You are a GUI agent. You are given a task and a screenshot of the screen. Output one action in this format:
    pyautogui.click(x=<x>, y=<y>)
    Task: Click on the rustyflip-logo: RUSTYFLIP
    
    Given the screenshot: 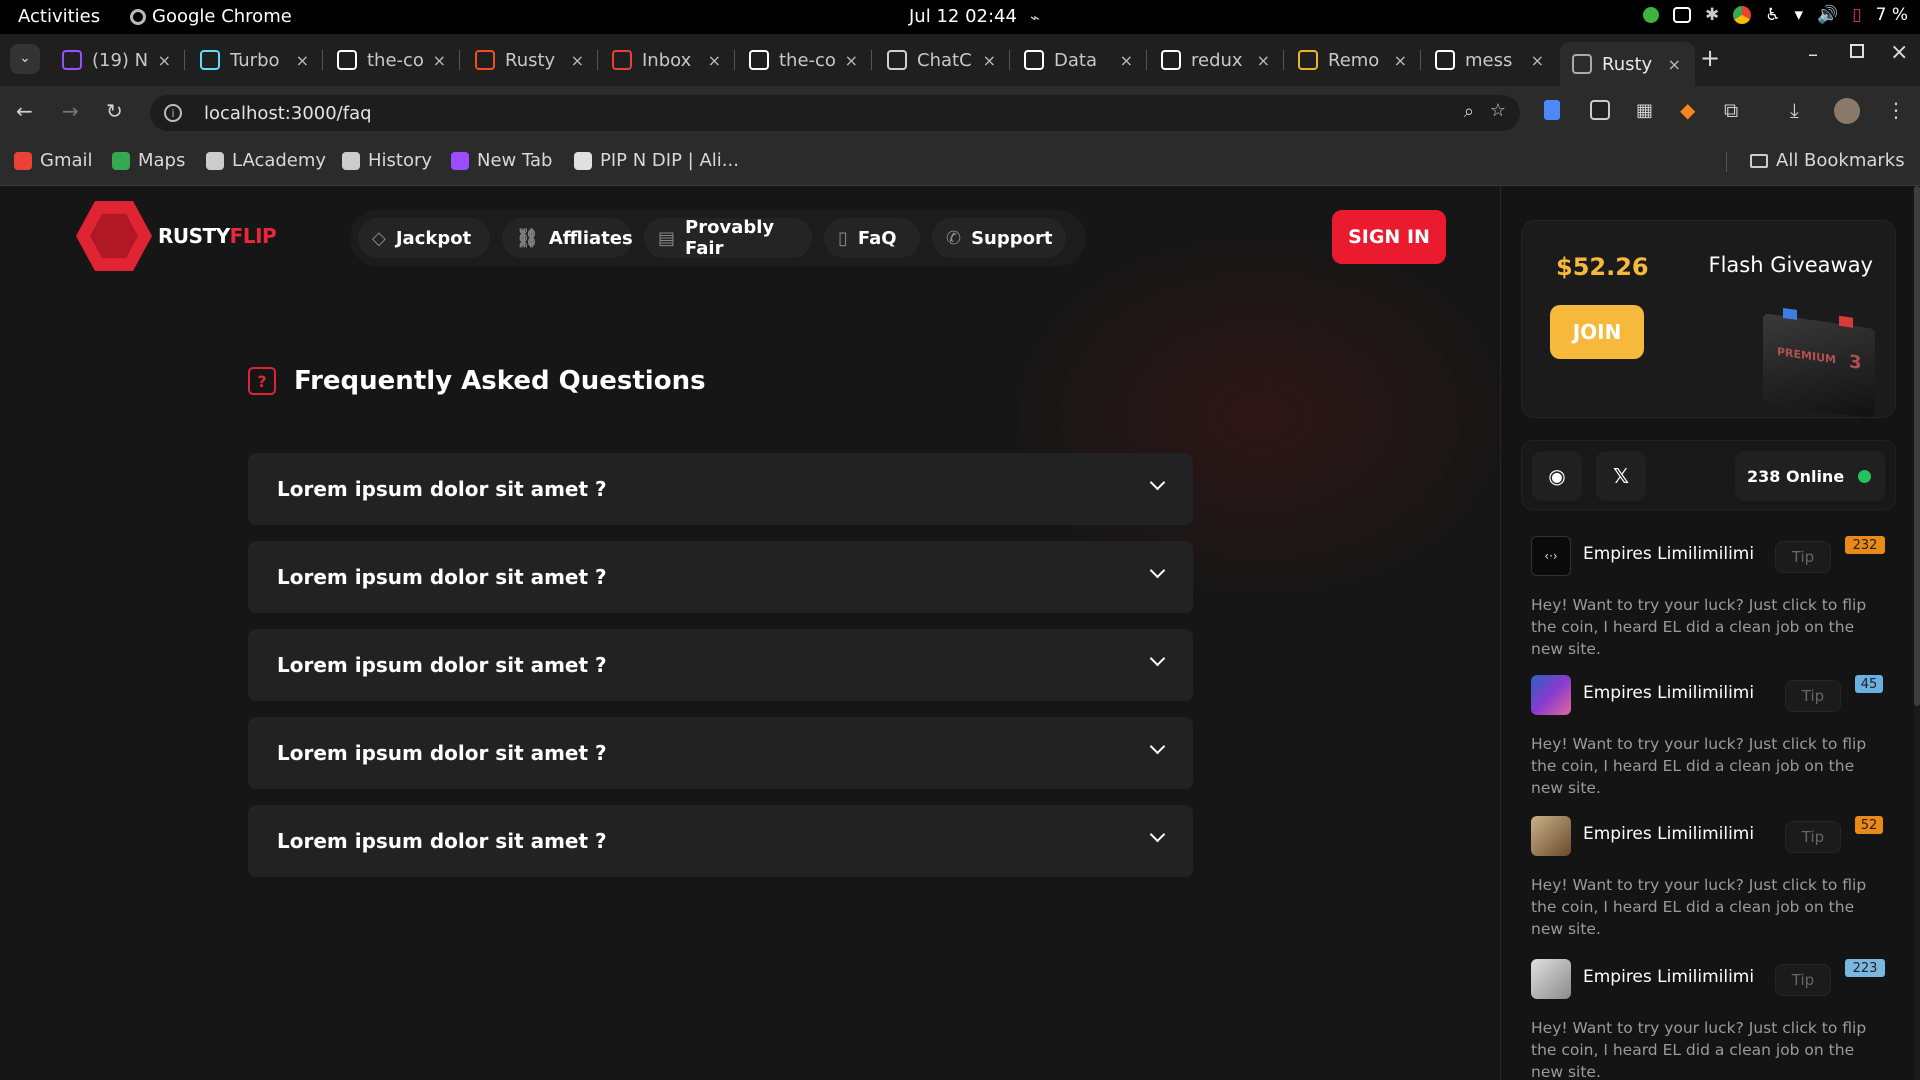 What is the action you would take?
    pyautogui.click(x=176, y=236)
    